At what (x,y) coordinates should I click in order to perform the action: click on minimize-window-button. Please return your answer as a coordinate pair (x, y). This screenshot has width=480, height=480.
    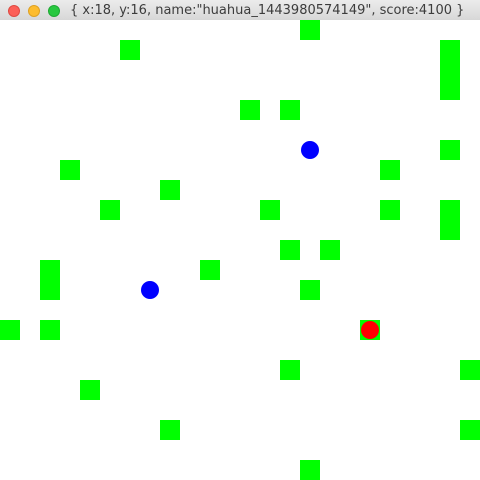
    Looking at the image, I should click on (34, 11).